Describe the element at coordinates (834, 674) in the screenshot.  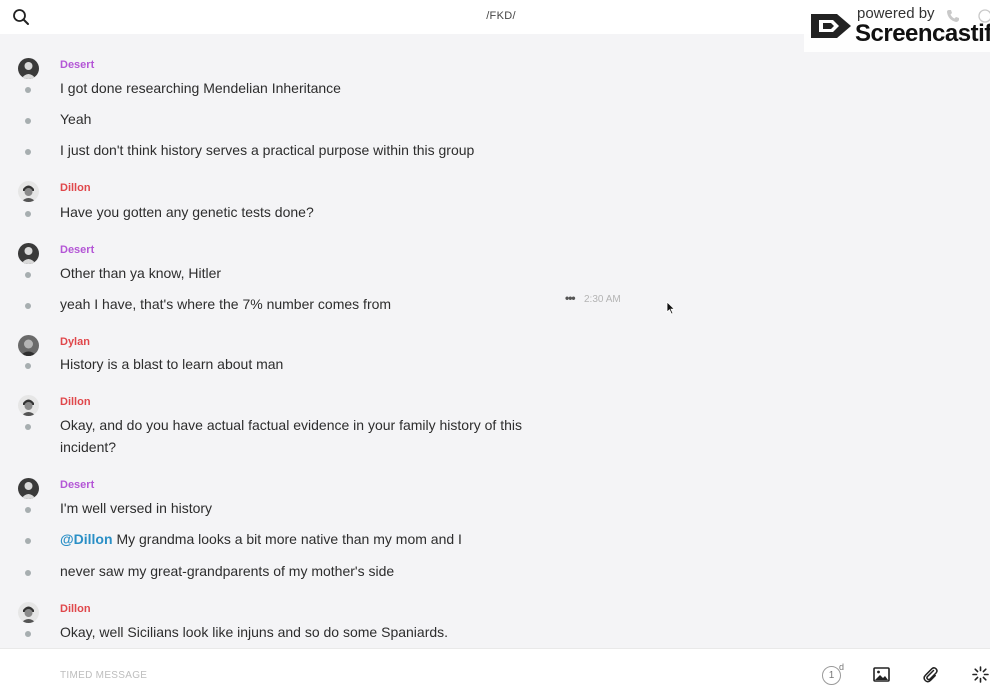
I see `timer-button: 1 d` at that location.